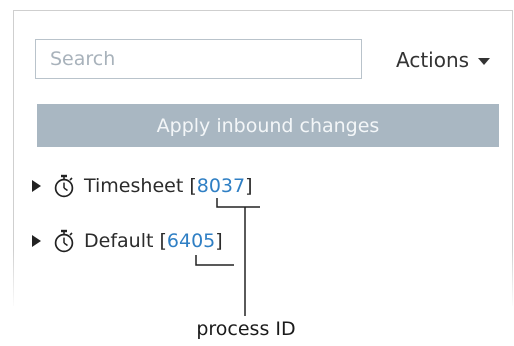 This screenshot has width=514, height=346. What do you see at coordinates (268, 125) in the screenshot?
I see `apply-inbound-changes-button: Apply inbound changes` at bounding box center [268, 125].